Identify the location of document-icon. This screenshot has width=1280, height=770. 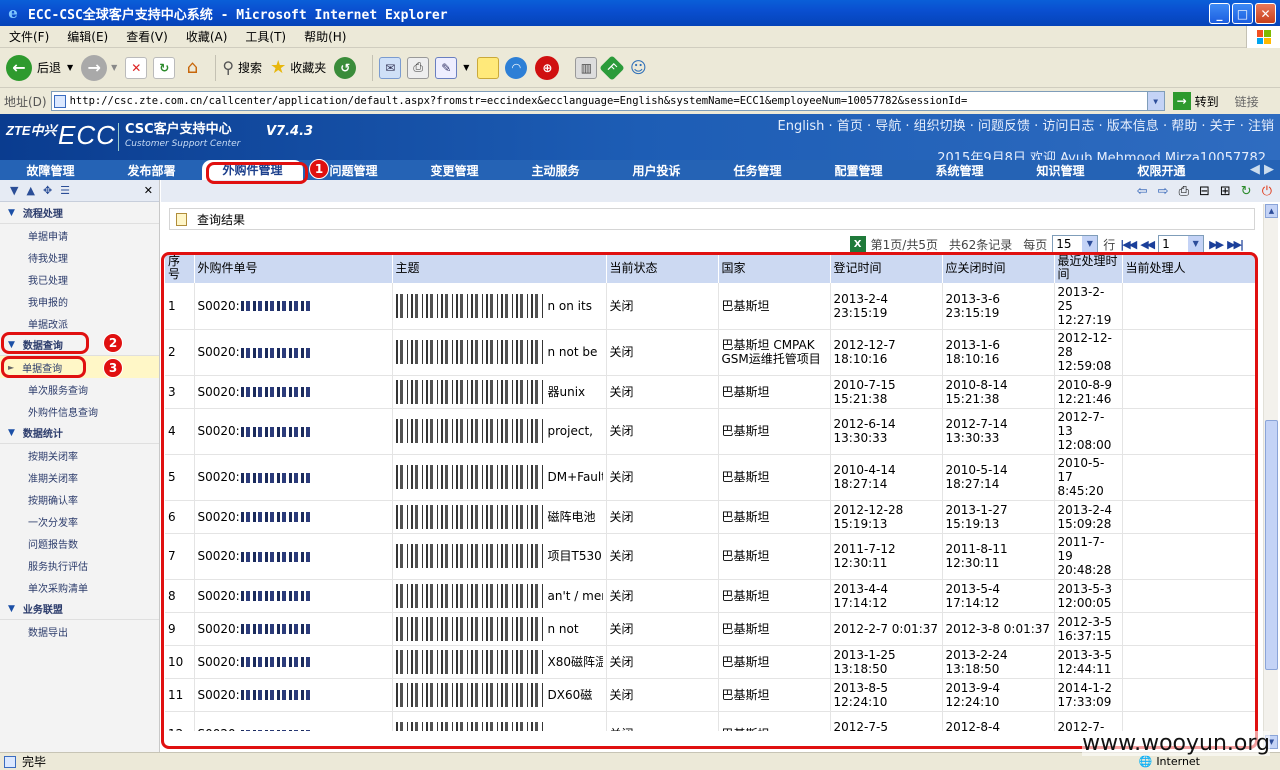
(181, 219).